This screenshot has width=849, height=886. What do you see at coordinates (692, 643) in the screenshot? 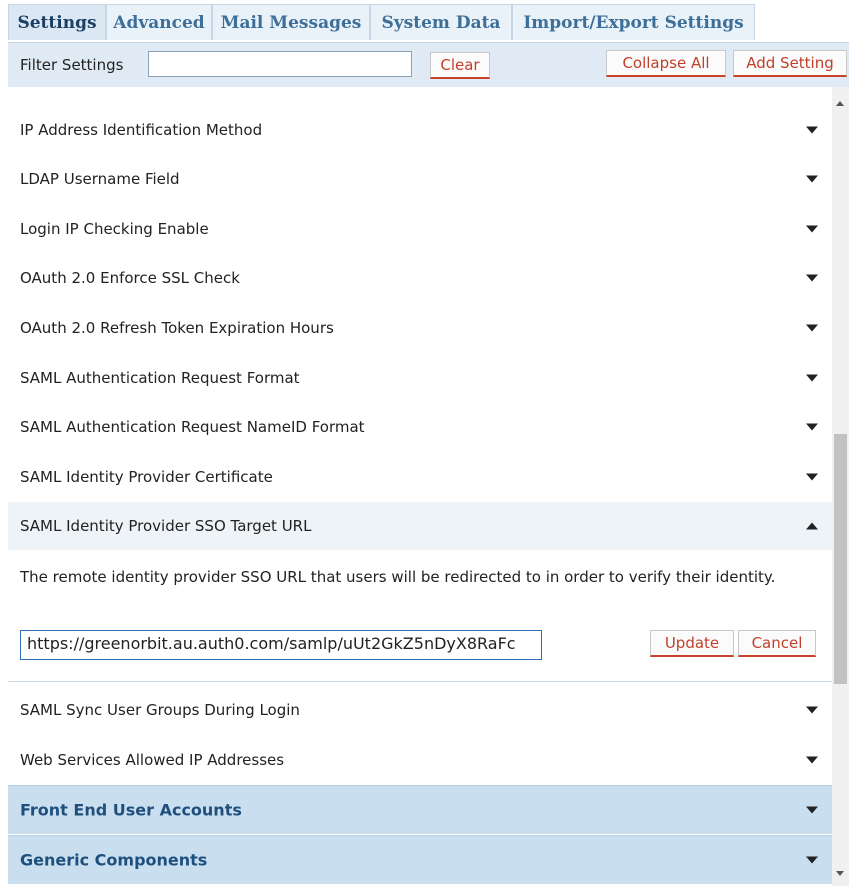
I see `update-button: Update` at bounding box center [692, 643].